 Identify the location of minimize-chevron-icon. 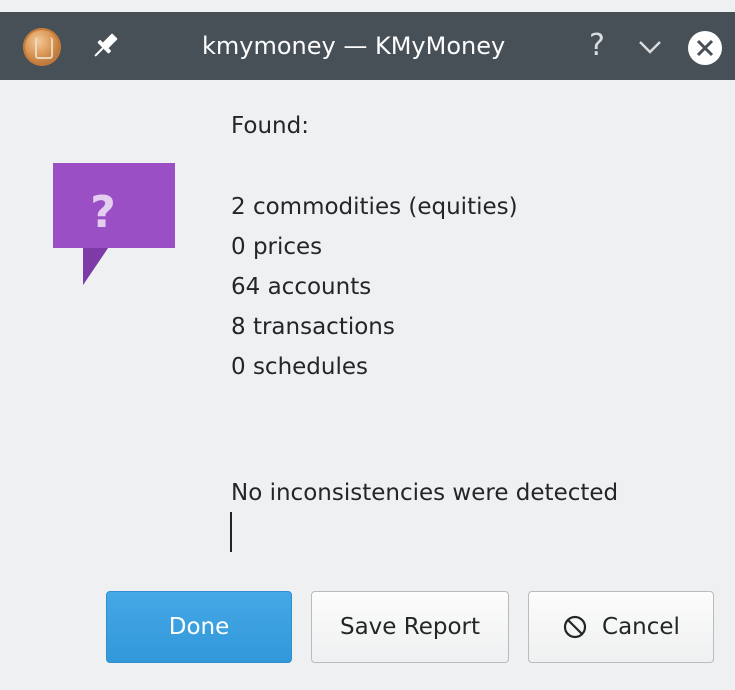
(650, 47).